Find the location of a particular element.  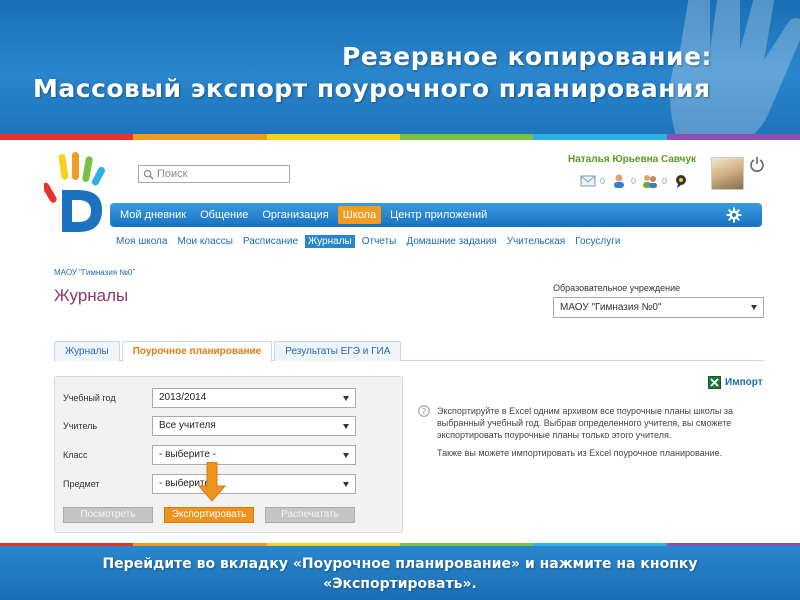

search-icon is located at coordinates (148, 174).